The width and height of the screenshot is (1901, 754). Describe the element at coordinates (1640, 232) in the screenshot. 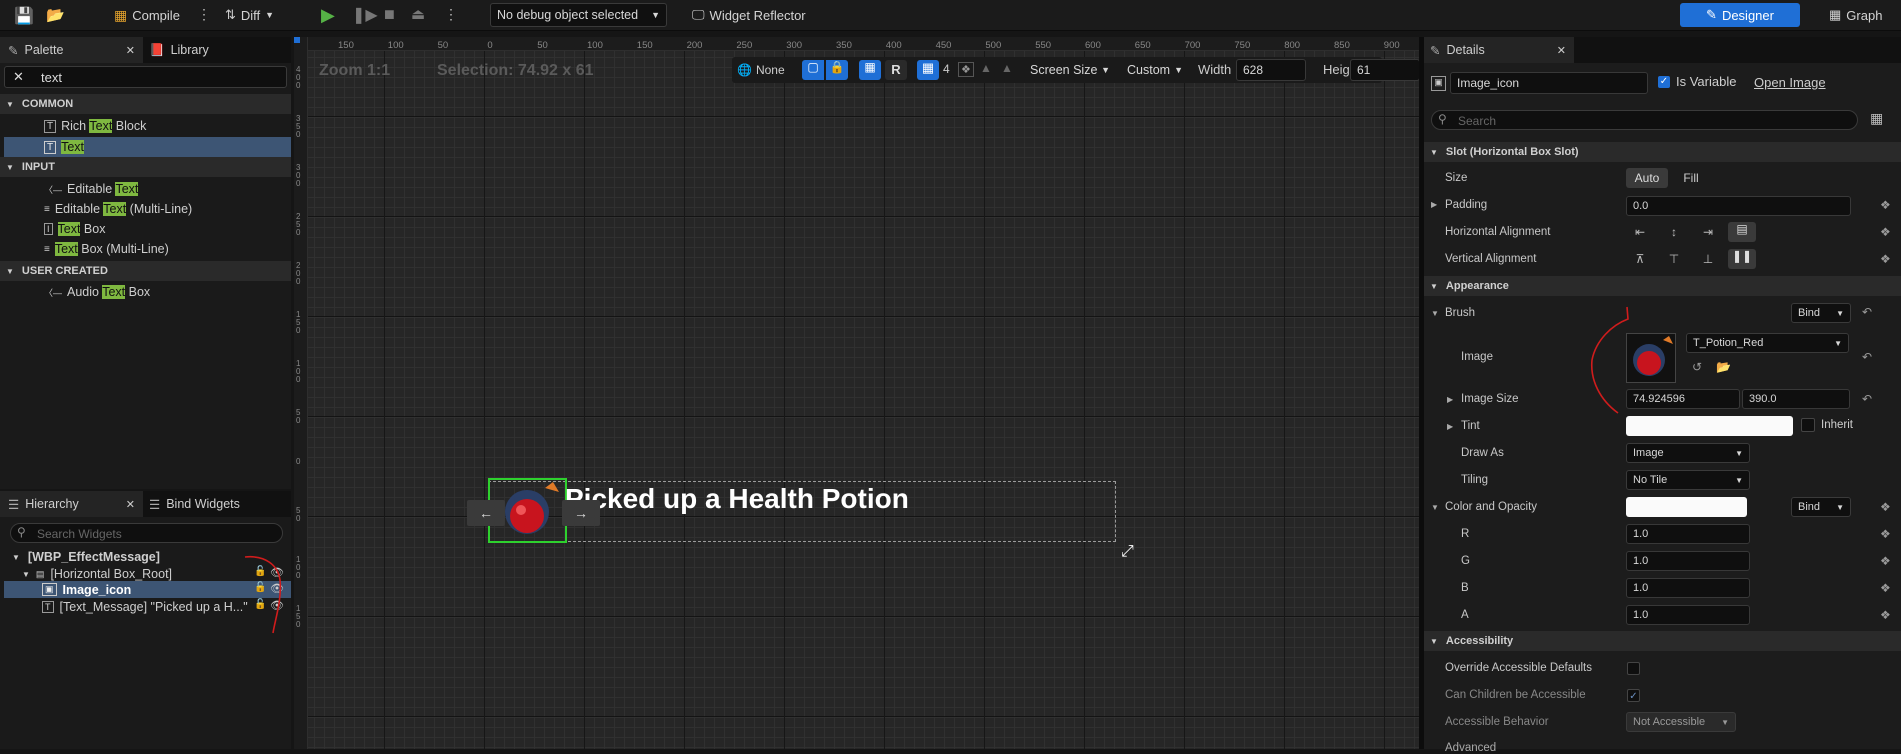

I see `align-left-icon: ⇤` at that location.